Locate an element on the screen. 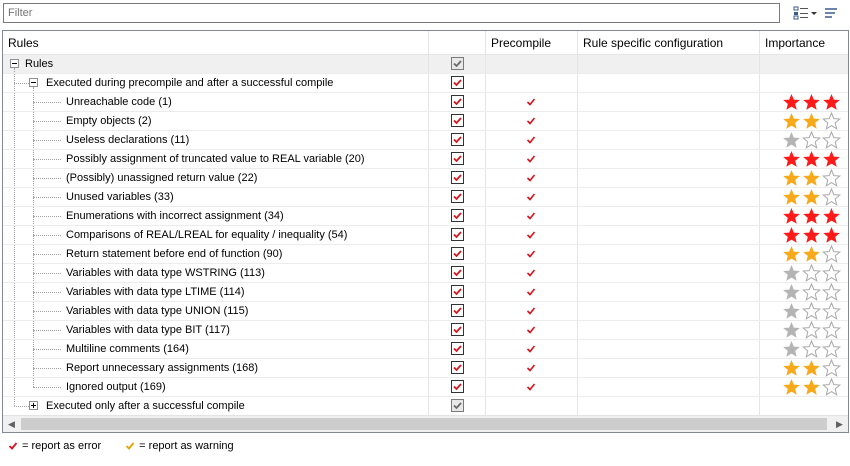 The height and width of the screenshot is (466, 850). tree-row-root: Rules is located at coordinates (425, 64).